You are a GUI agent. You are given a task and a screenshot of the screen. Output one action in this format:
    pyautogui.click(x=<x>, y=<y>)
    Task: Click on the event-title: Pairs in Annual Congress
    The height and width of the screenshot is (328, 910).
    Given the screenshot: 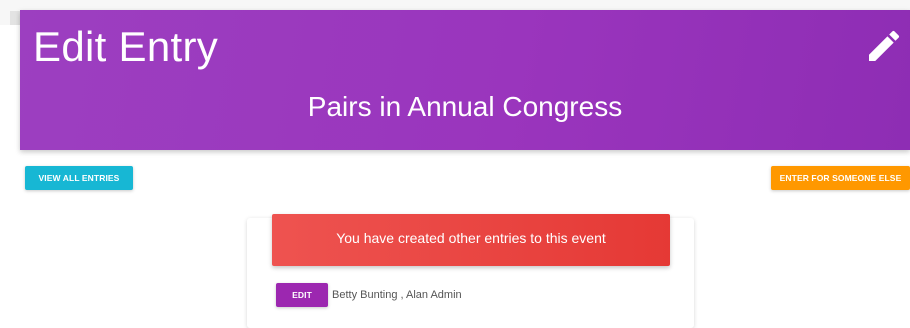 What is the action you would take?
    pyautogui.click(x=465, y=106)
    